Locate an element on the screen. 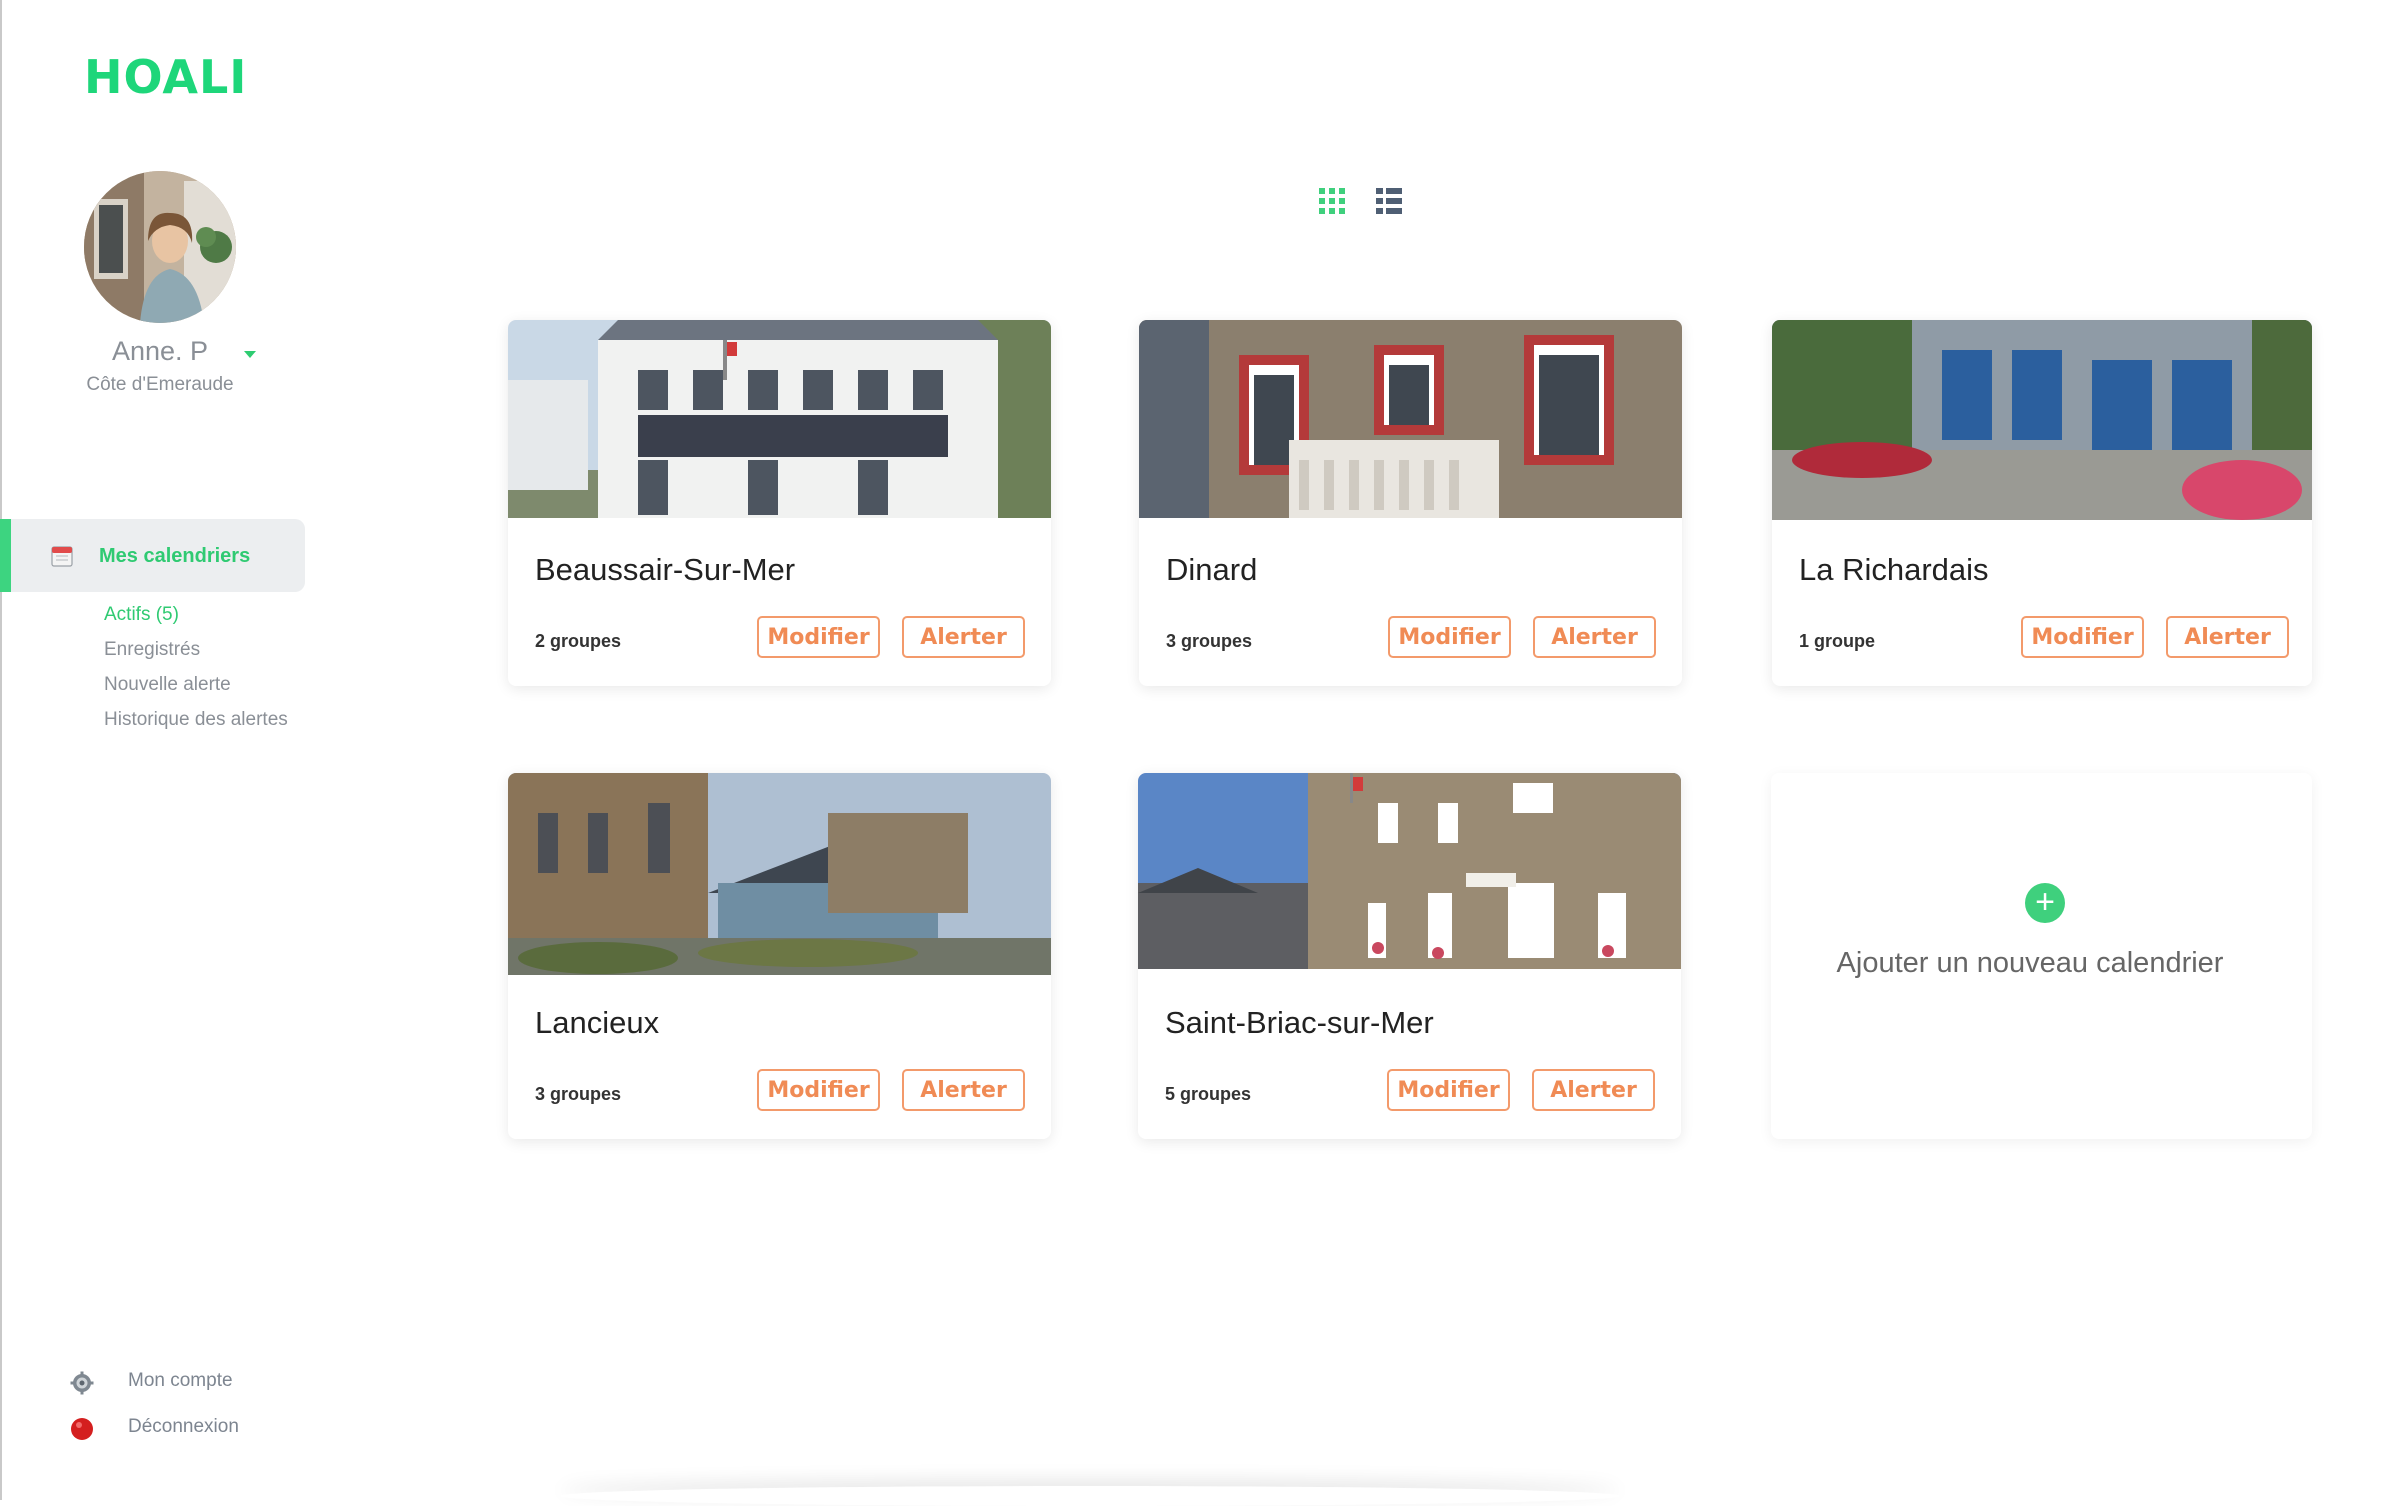 The height and width of the screenshot is (1506, 2402). calendar-card: Lancieux 3 groupes Modifier Alerter is located at coordinates (779, 956).